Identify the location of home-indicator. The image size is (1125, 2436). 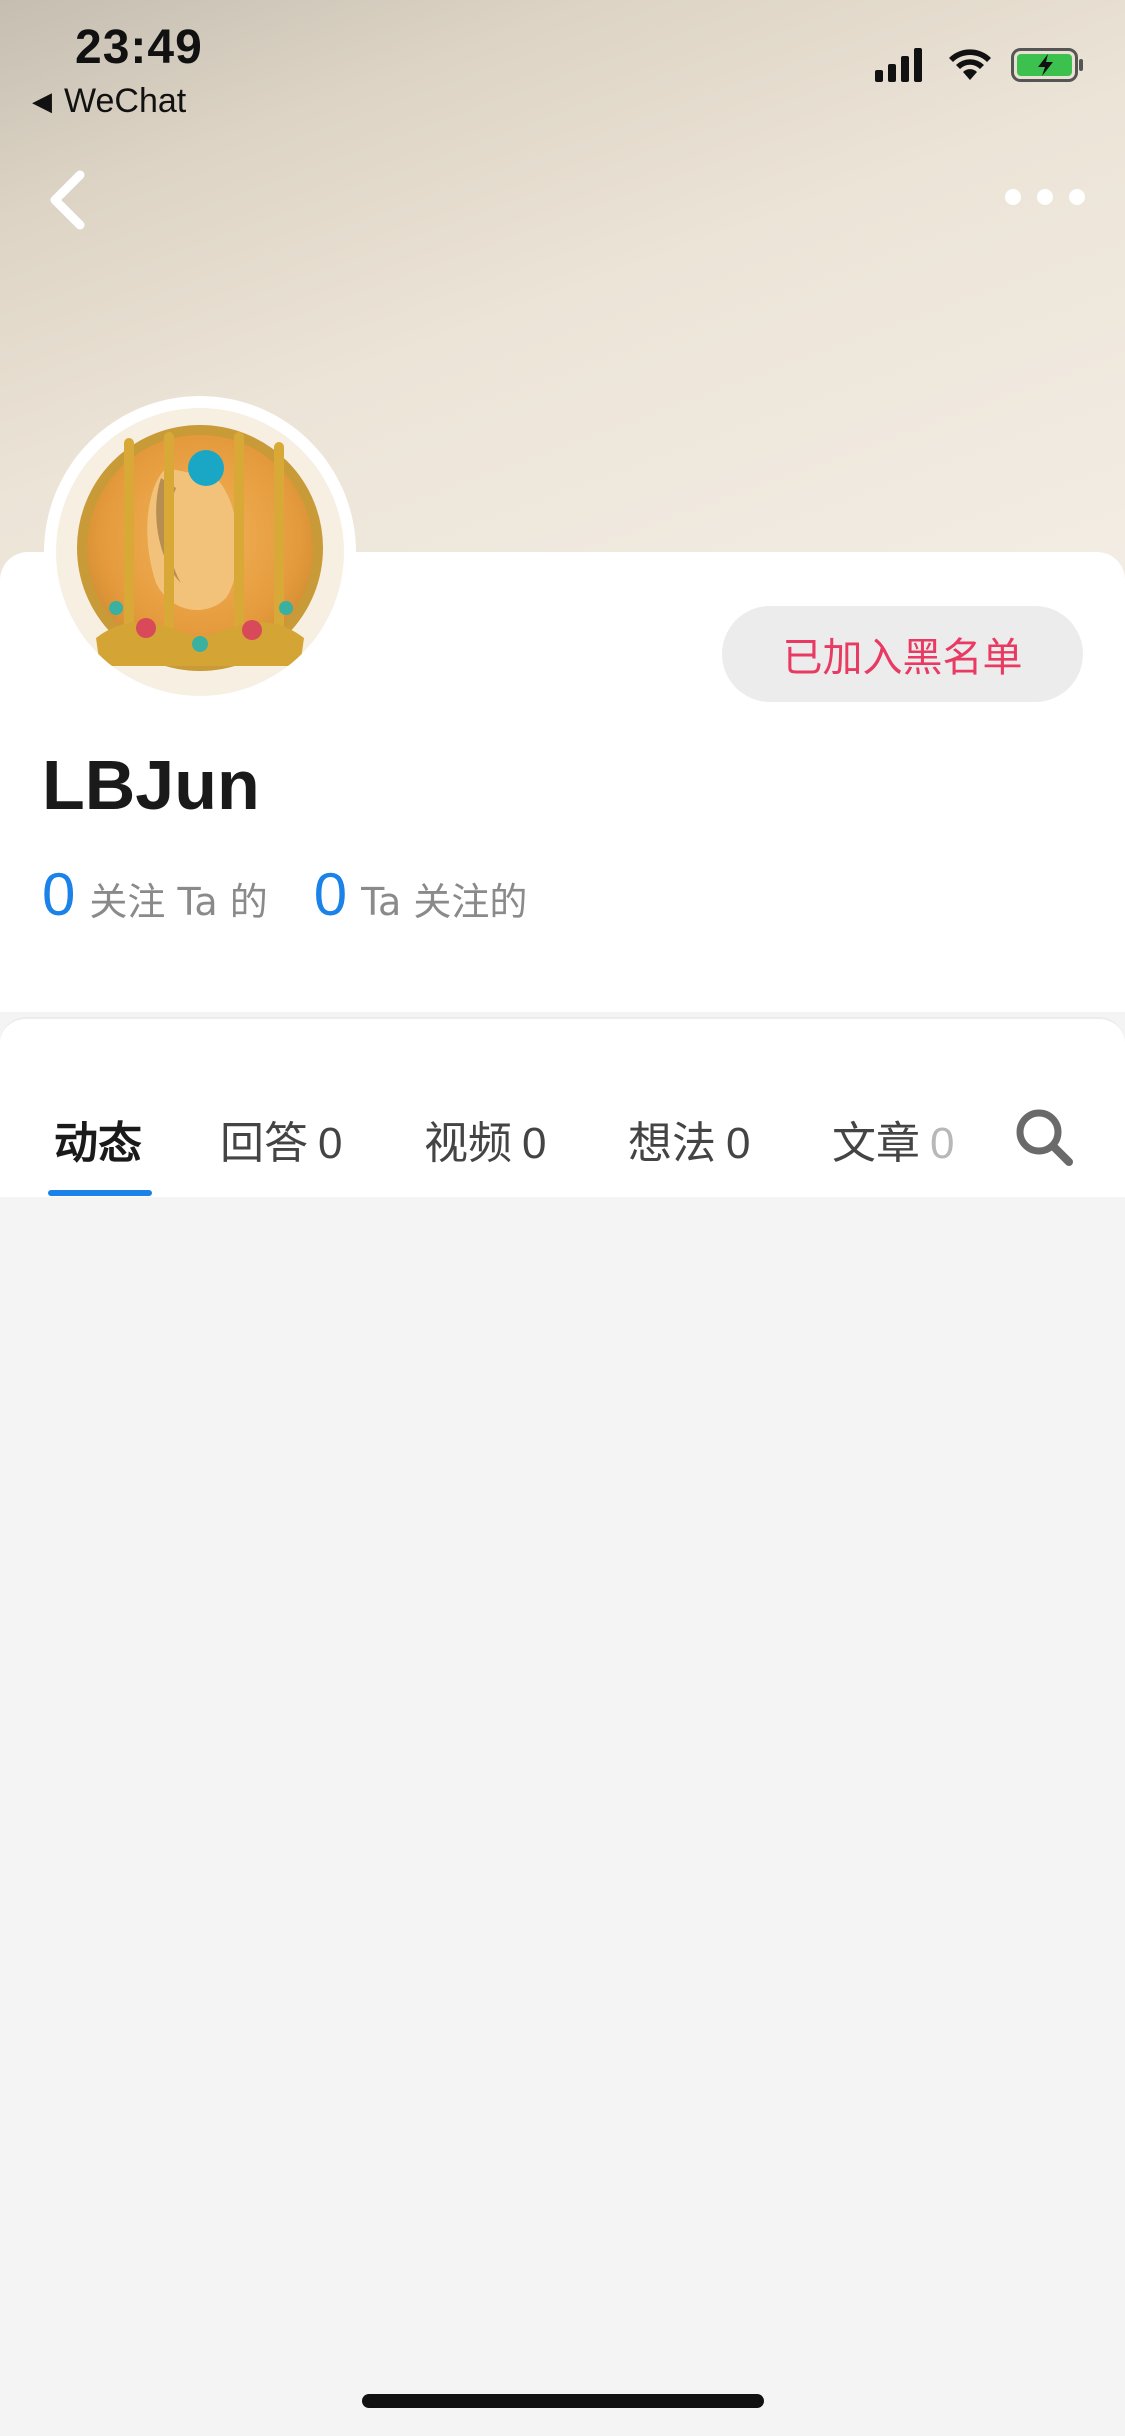
(563, 2401).